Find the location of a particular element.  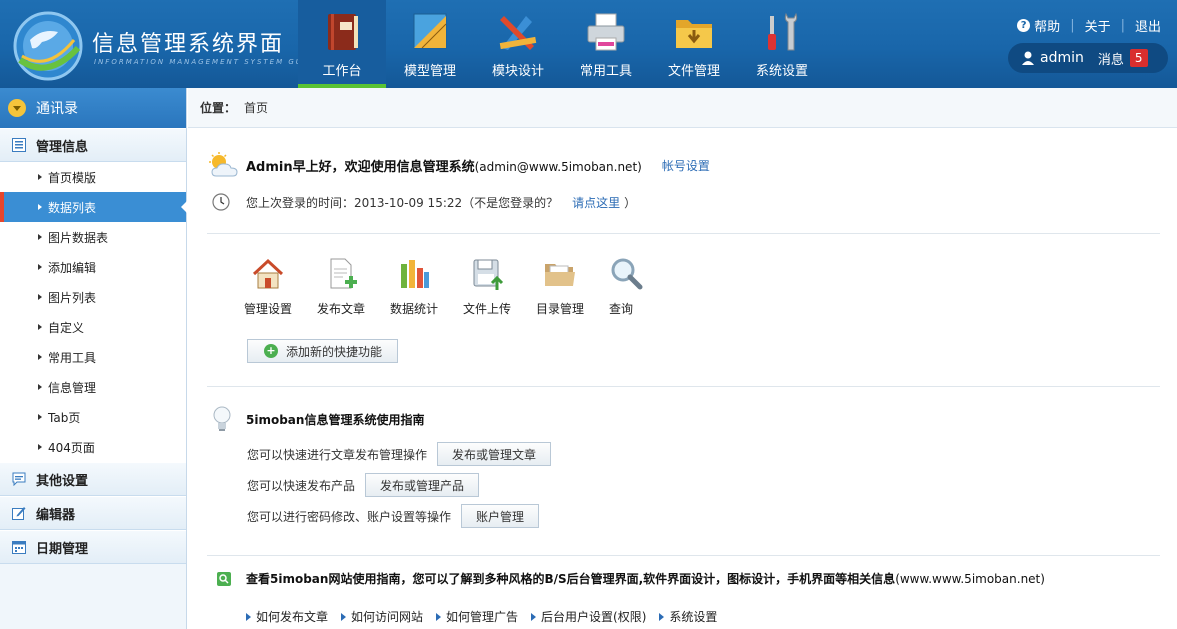

sidebar-contacts-header: 通讯录 is located at coordinates (93, 108).